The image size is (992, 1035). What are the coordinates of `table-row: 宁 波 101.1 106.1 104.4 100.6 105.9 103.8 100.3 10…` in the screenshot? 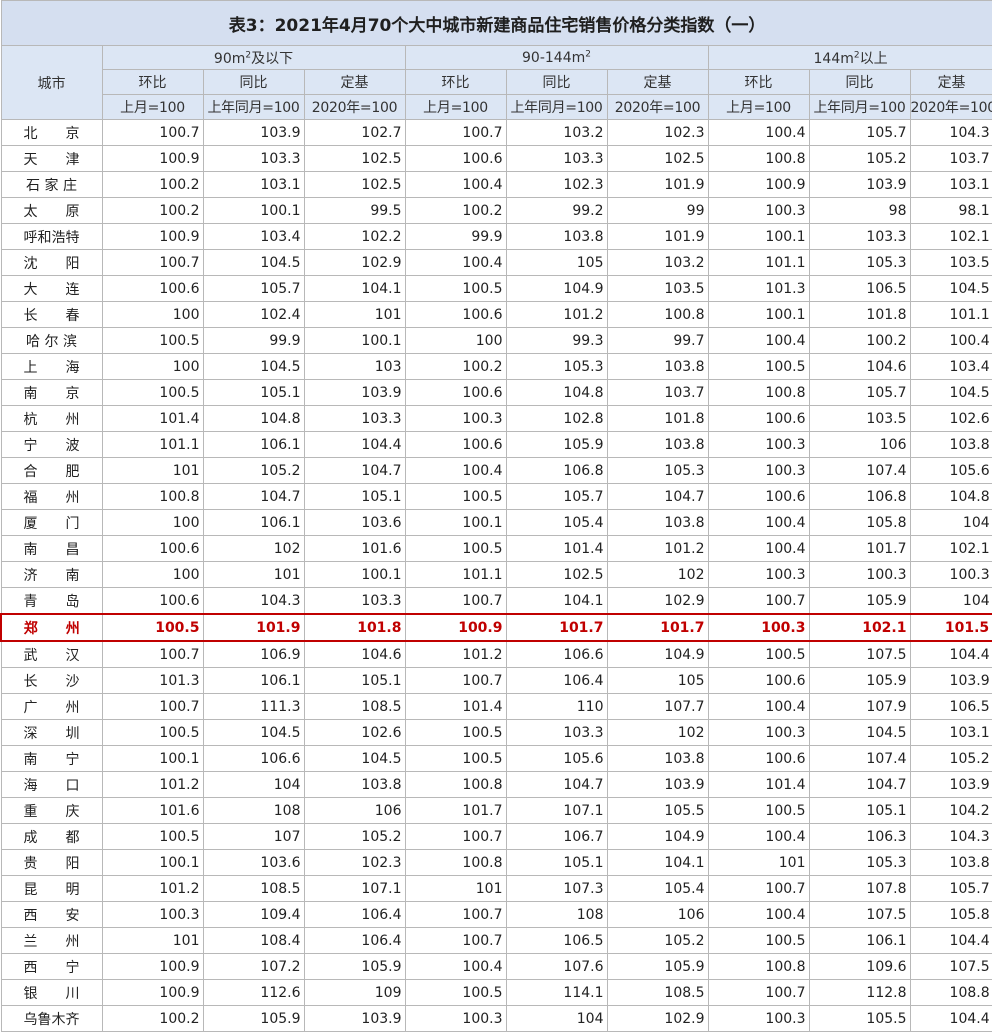 It's located at (496, 444).